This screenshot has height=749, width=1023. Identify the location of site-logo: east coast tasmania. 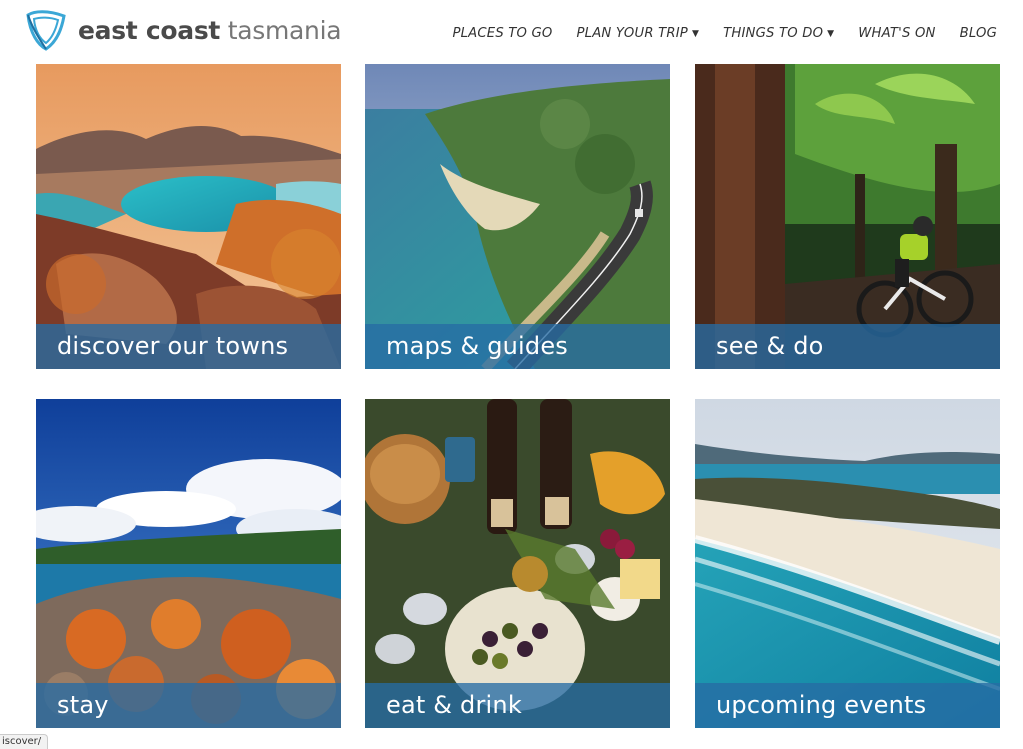
(183, 30).